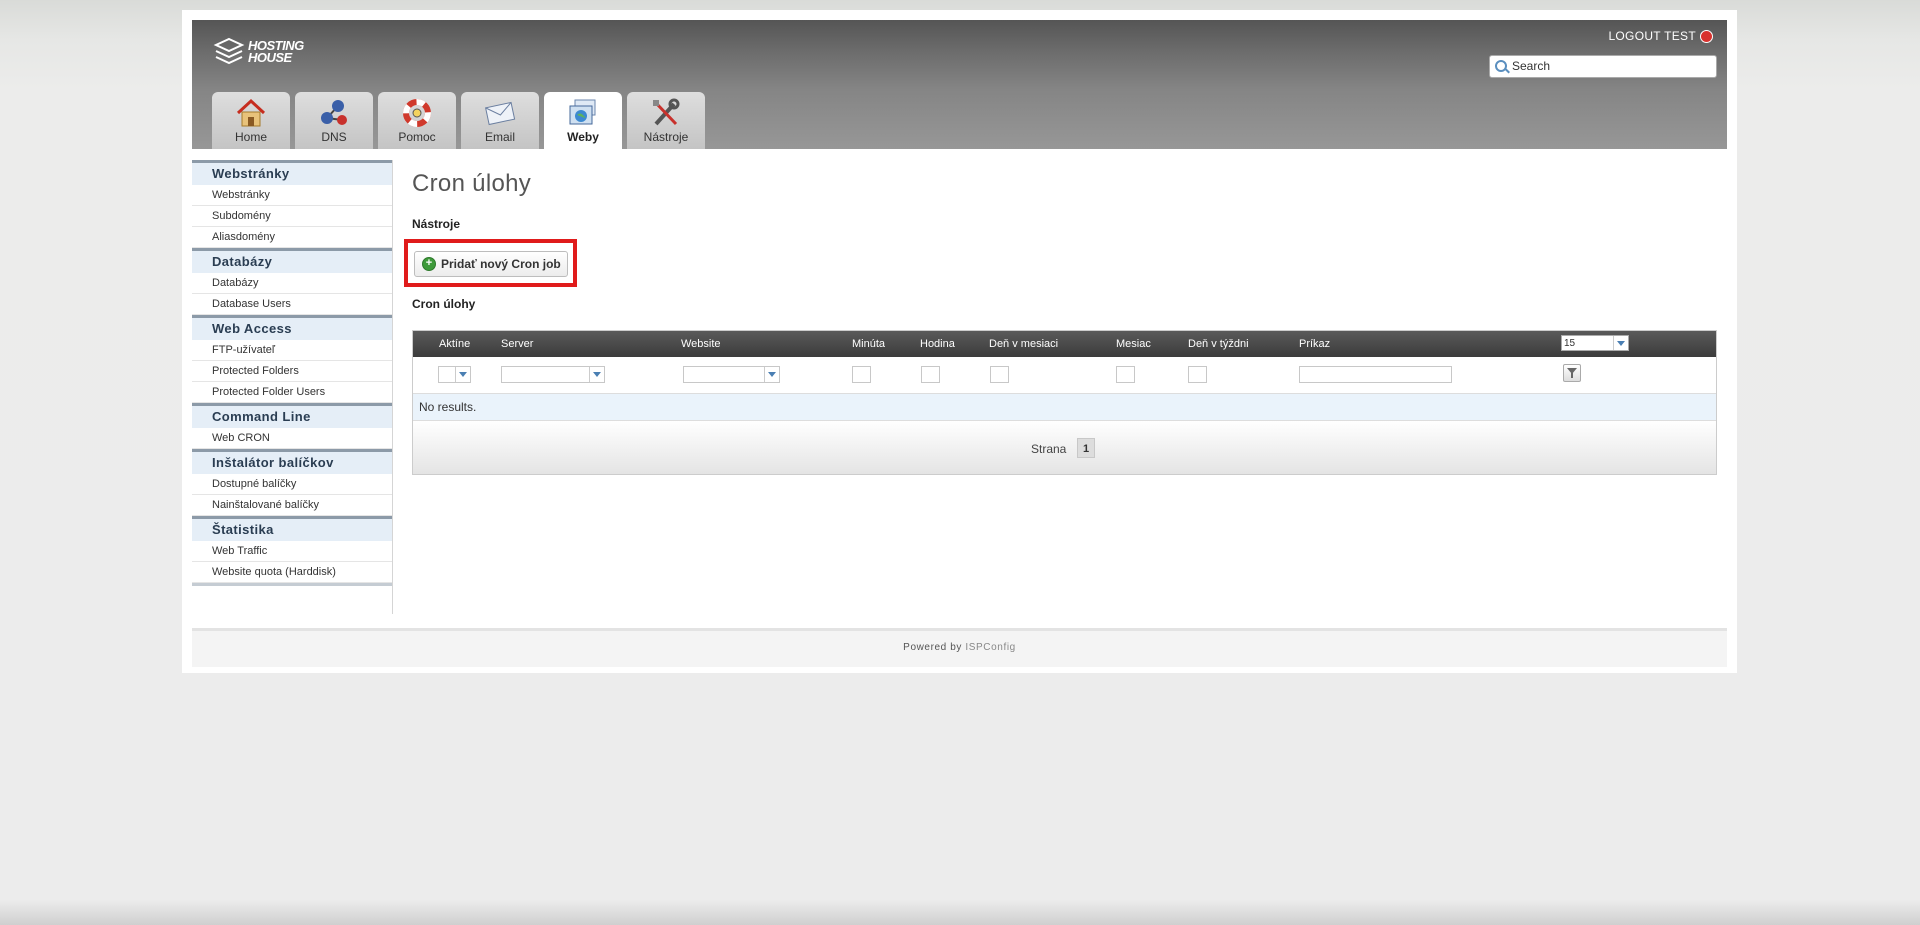  What do you see at coordinates (444, 304) in the screenshot?
I see `list-heading: Cron úlohy` at bounding box center [444, 304].